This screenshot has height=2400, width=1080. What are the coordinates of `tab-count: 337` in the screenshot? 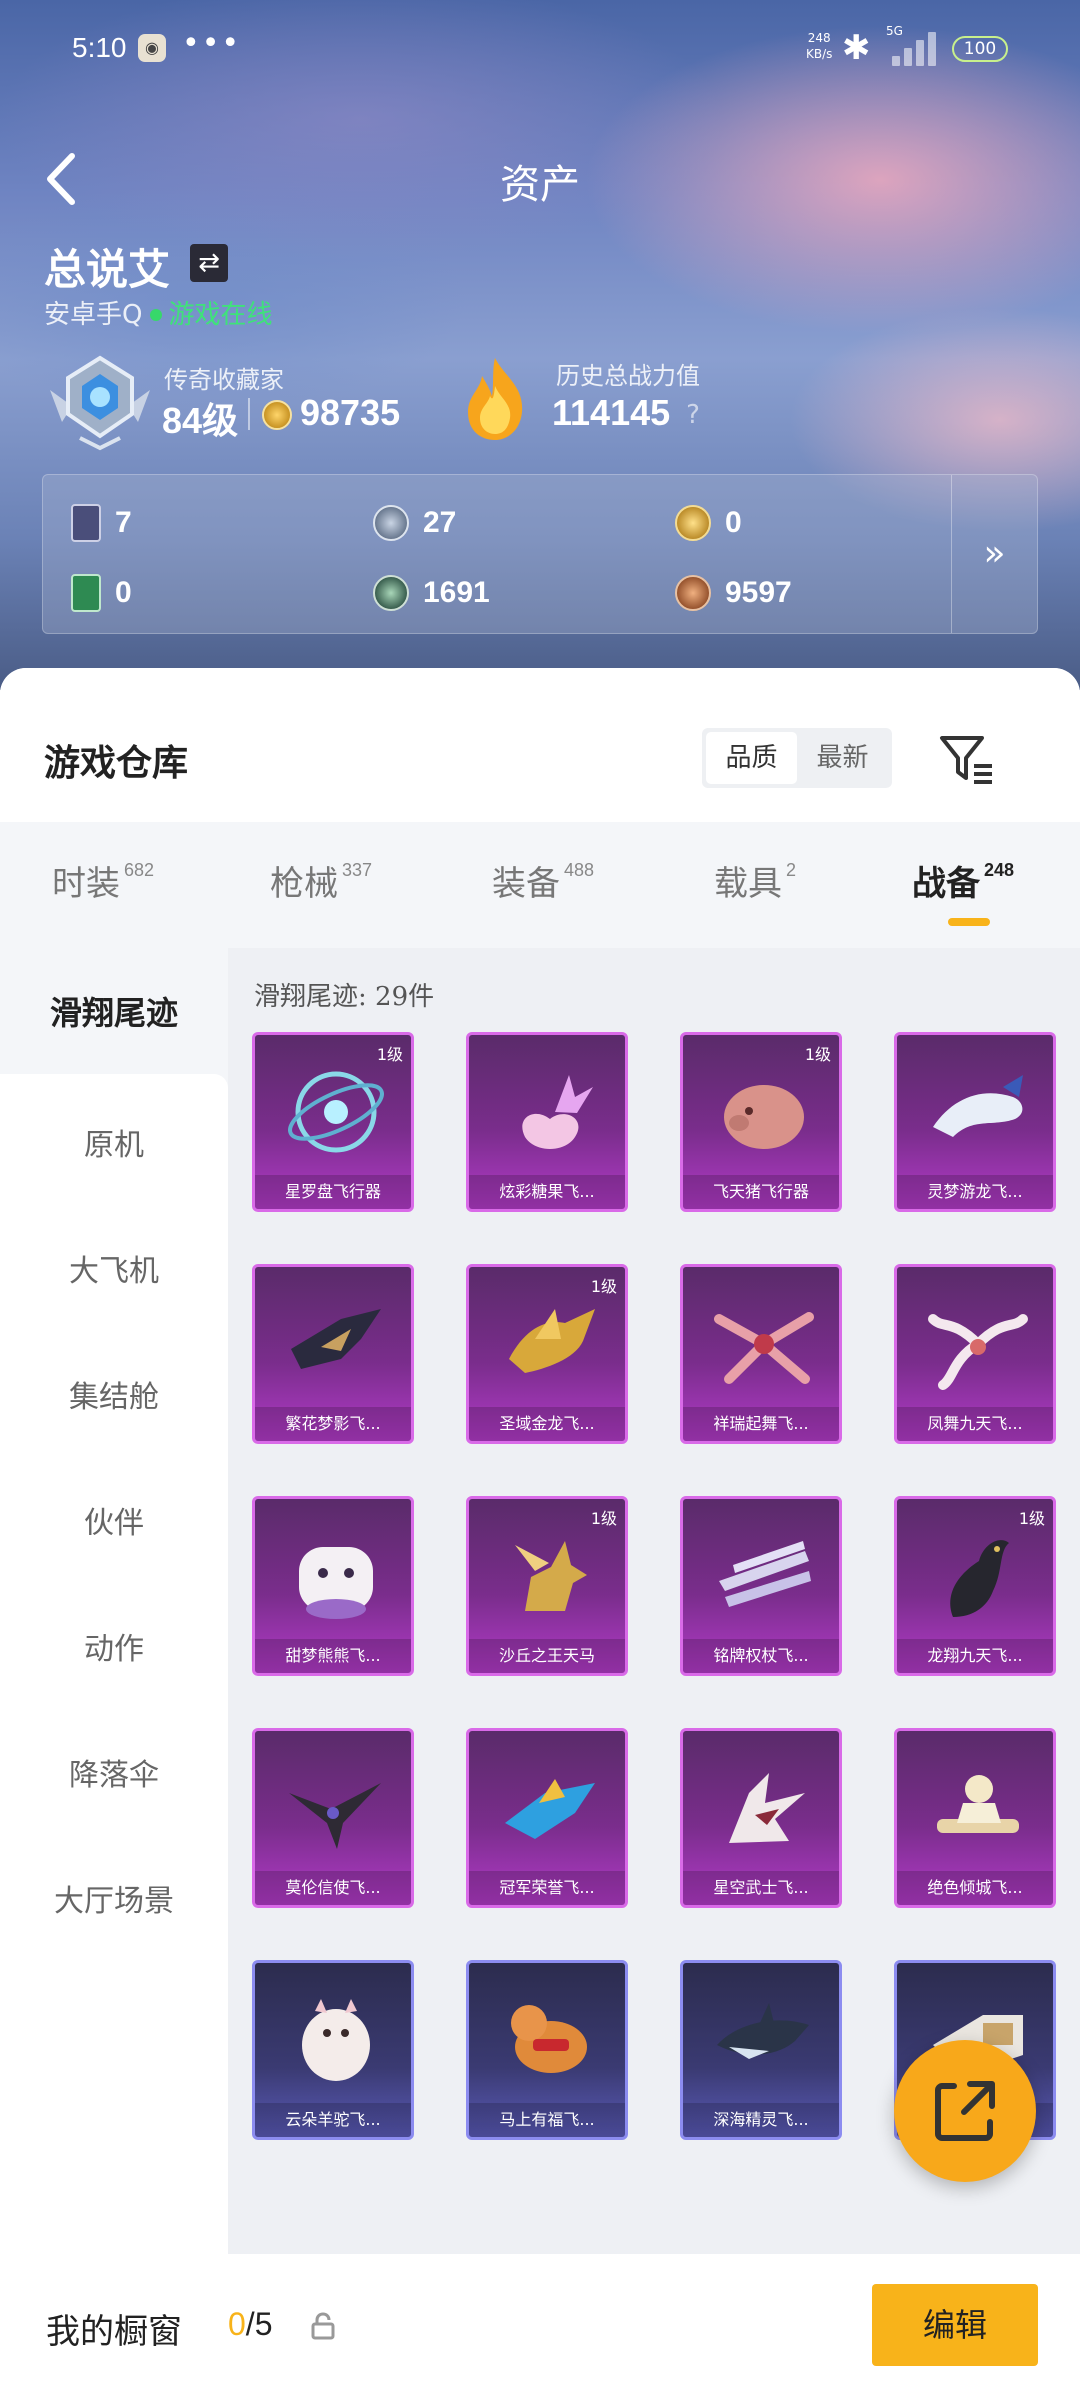 It's located at (357, 870).